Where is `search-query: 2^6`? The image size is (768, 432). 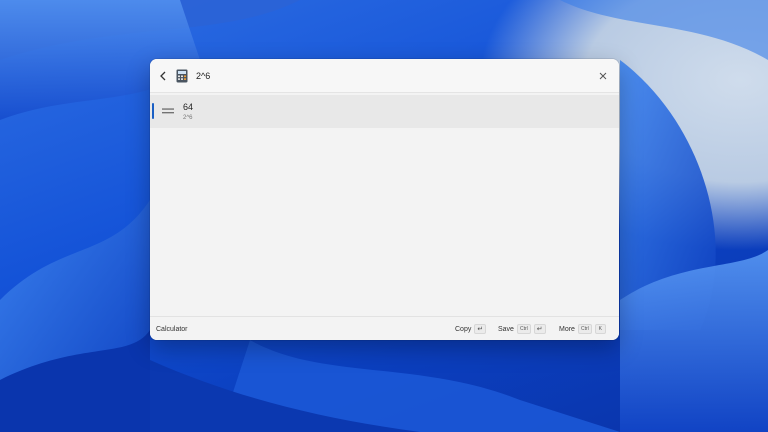 search-query: 2^6 is located at coordinates (203, 76).